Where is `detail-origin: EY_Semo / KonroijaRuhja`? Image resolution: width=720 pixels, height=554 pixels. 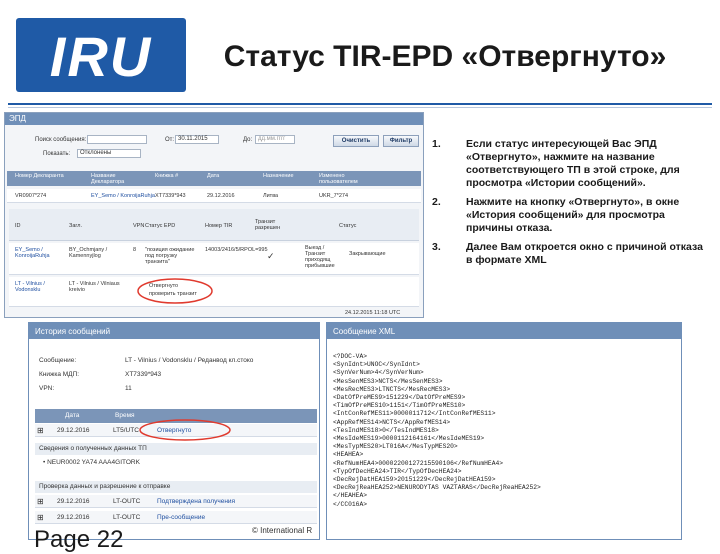
detail-origin: EY_Semo / KonroijaRuhja is located at coordinates (39, 253).